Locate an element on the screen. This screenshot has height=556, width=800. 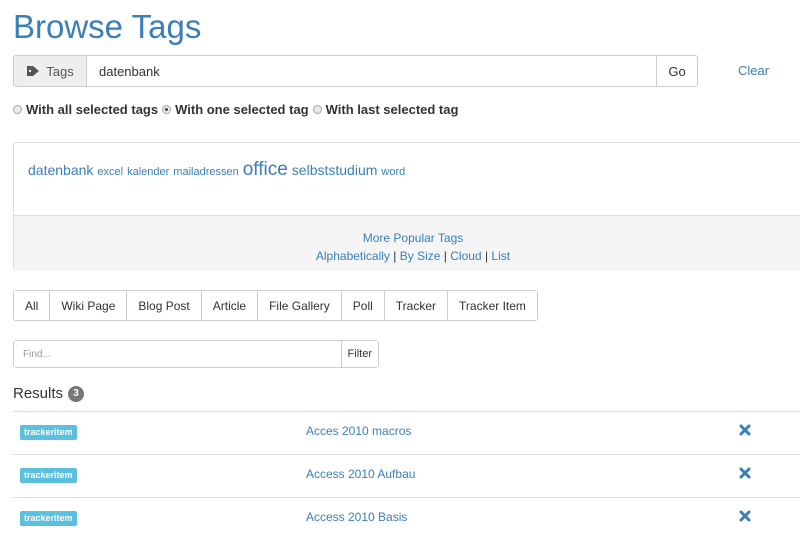
radio-with-one: With one selected tag is located at coordinates (235, 109).